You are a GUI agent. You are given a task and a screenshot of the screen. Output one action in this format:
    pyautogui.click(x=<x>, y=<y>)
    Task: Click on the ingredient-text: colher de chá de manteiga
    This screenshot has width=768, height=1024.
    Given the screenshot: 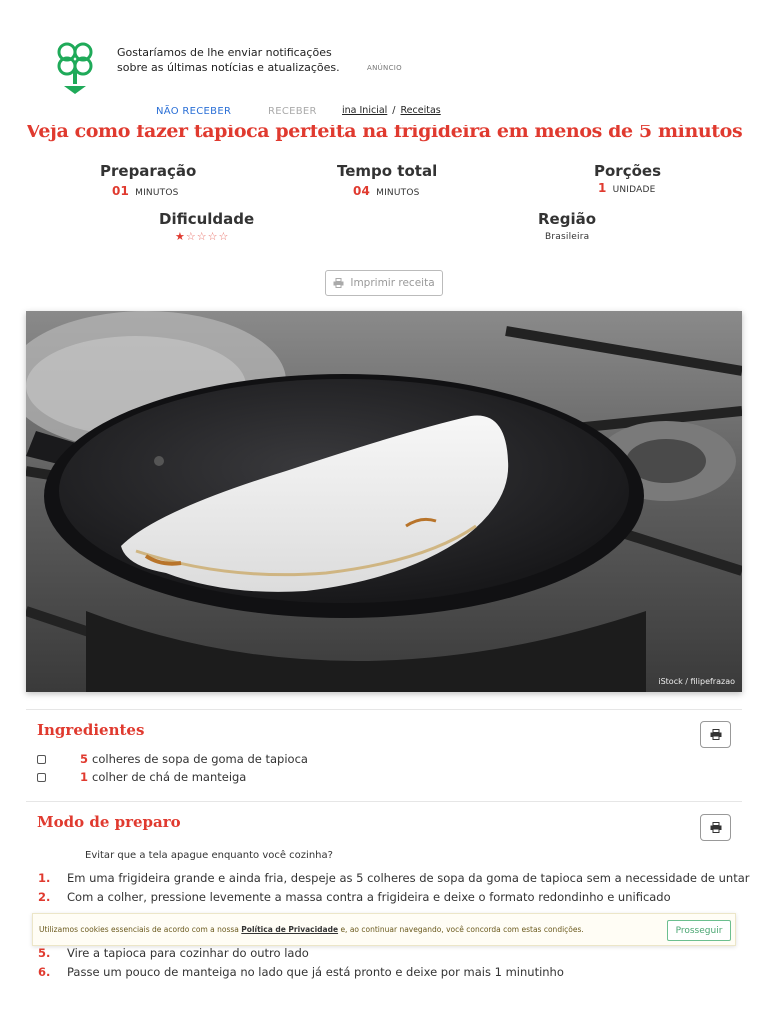 What is the action you would take?
    pyautogui.click(x=169, y=777)
    